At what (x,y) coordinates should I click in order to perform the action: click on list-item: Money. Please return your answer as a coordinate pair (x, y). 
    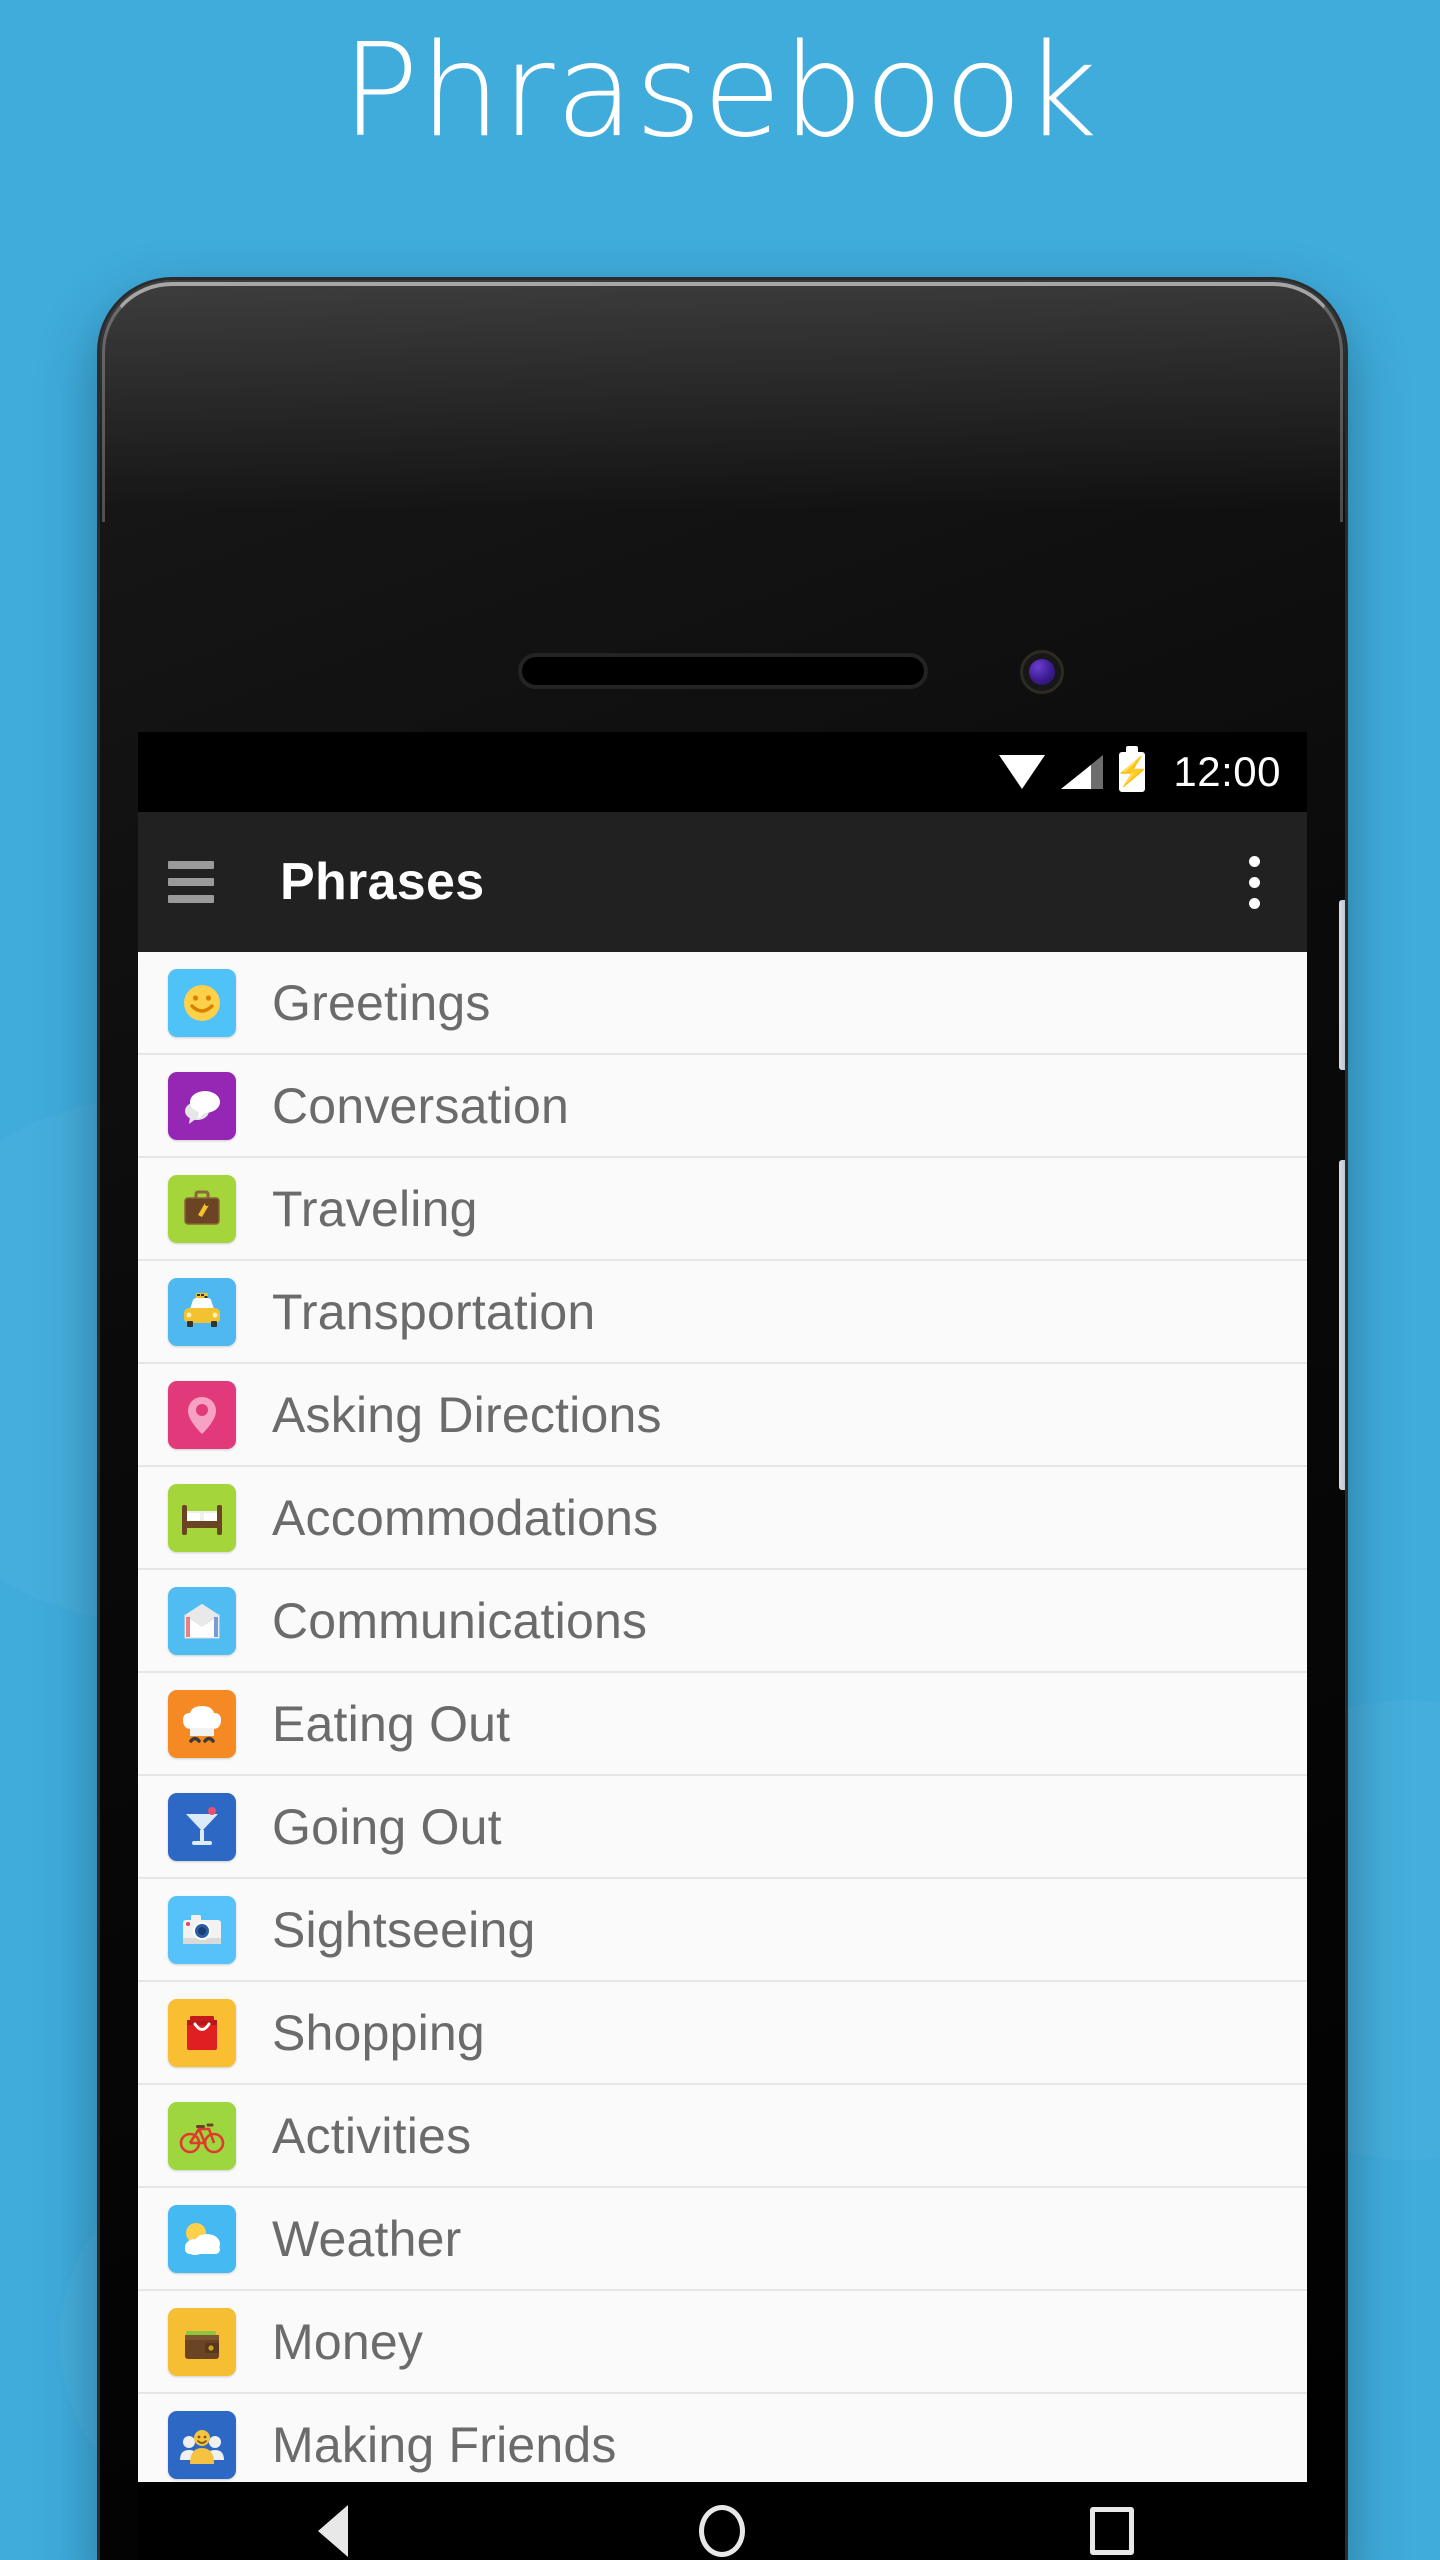
    Looking at the image, I should click on (722, 2342).